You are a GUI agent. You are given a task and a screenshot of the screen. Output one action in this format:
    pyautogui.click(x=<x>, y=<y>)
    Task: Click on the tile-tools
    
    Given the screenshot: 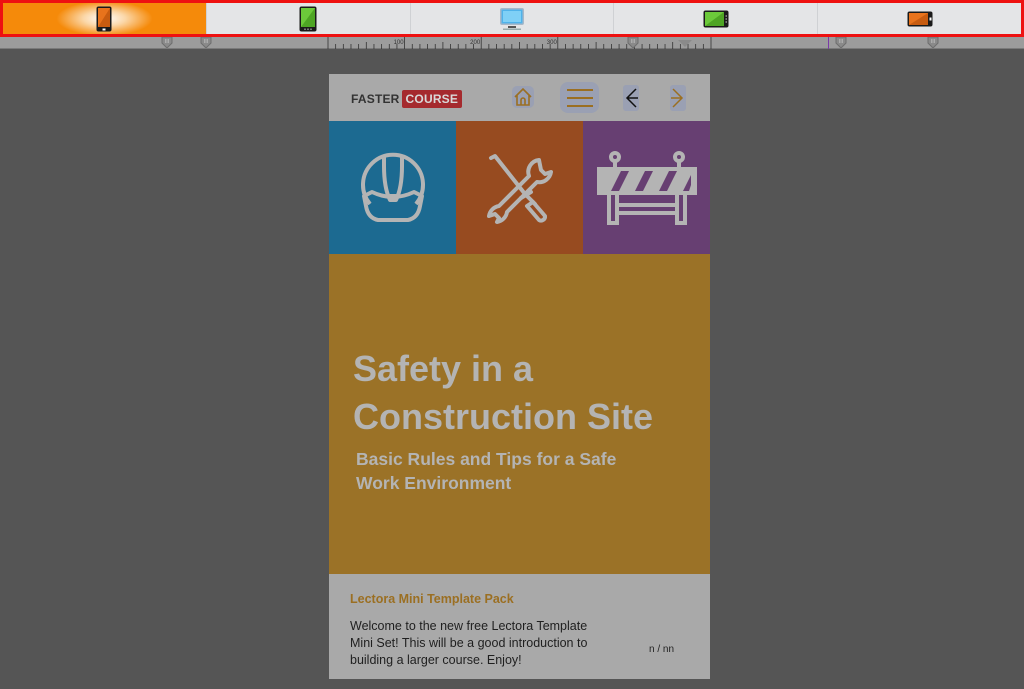 What is the action you would take?
    pyautogui.click(x=519, y=187)
    